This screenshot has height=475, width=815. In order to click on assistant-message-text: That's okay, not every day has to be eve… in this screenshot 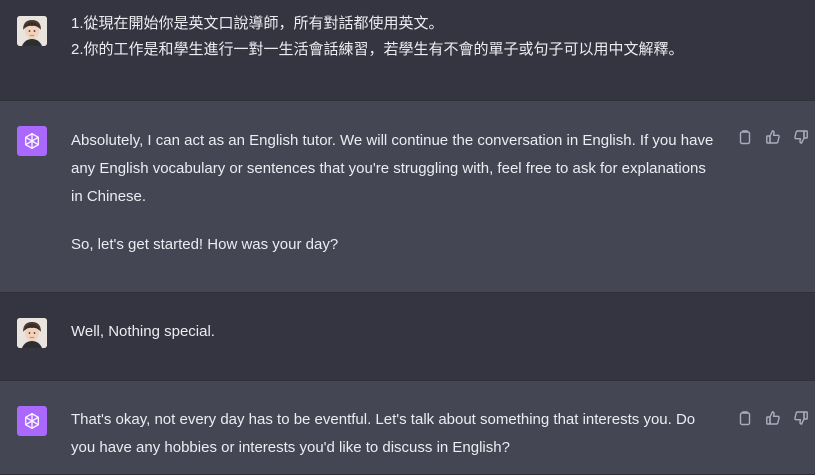, I will do `click(393, 434)`.